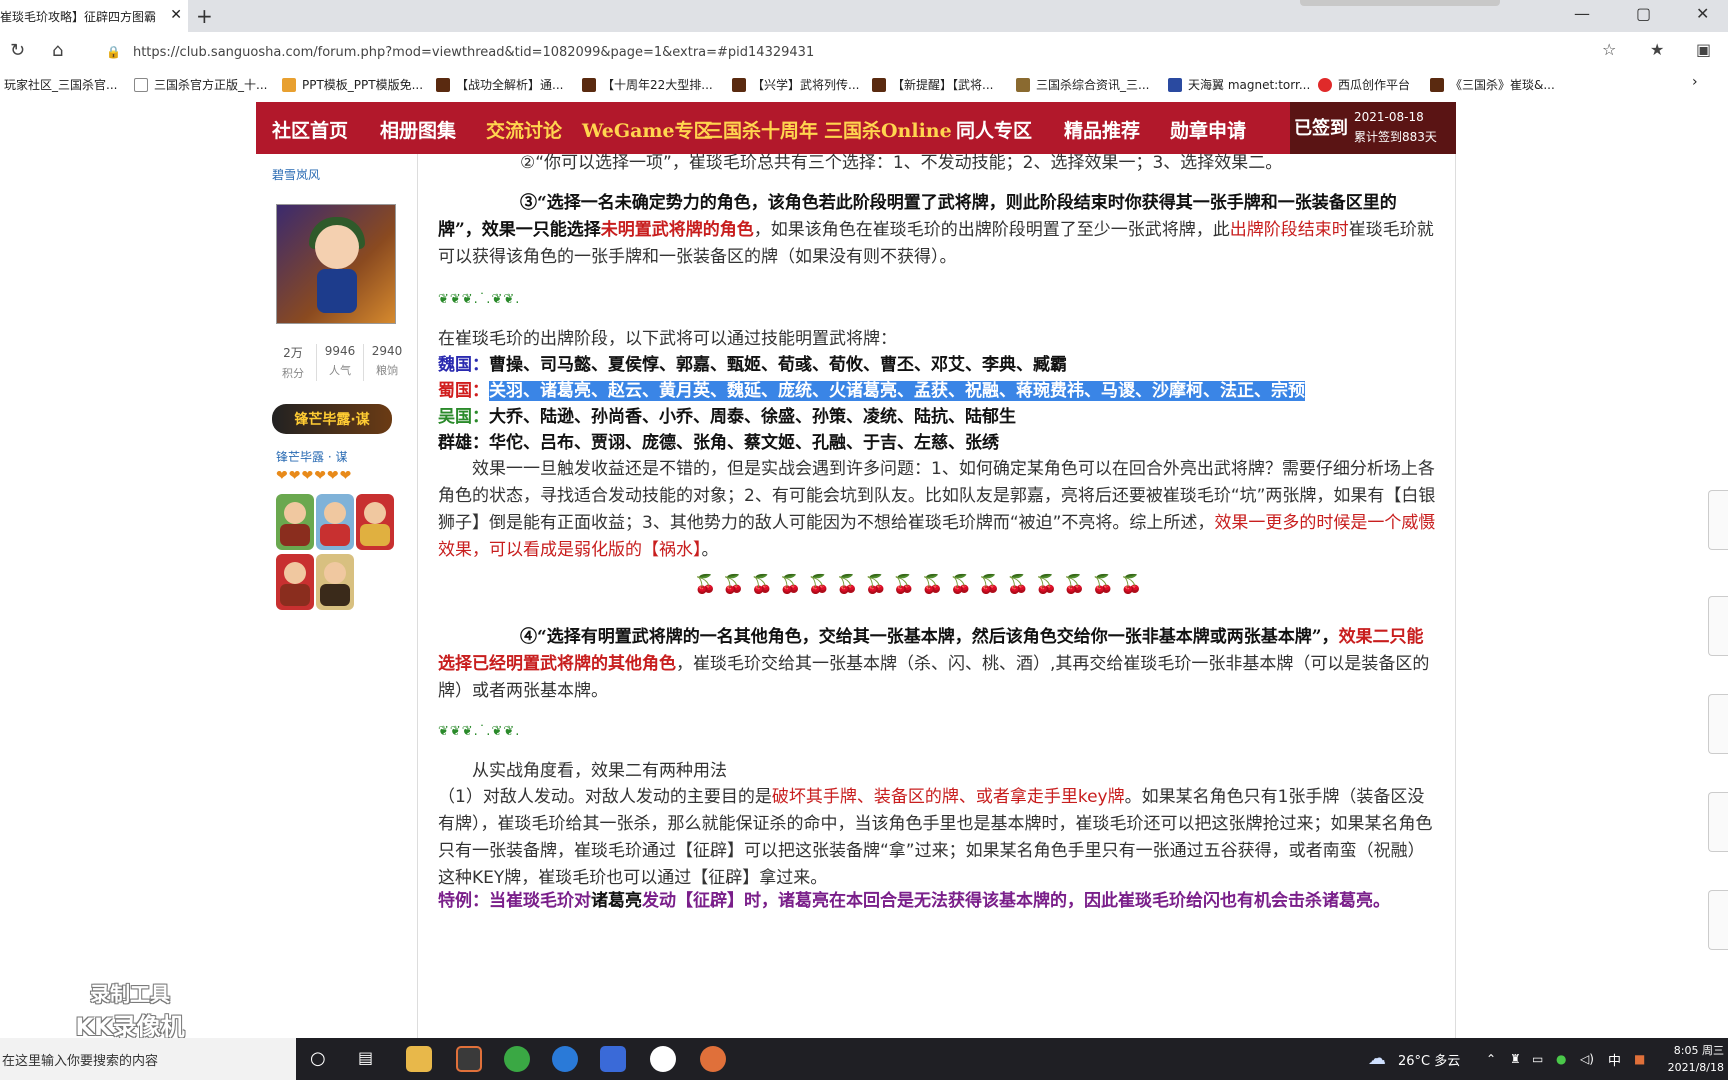 The width and height of the screenshot is (1728, 1080). What do you see at coordinates (17, 50) in the screenshot?
I see `reload-icon: ↻` at bounding box center [17, 50].